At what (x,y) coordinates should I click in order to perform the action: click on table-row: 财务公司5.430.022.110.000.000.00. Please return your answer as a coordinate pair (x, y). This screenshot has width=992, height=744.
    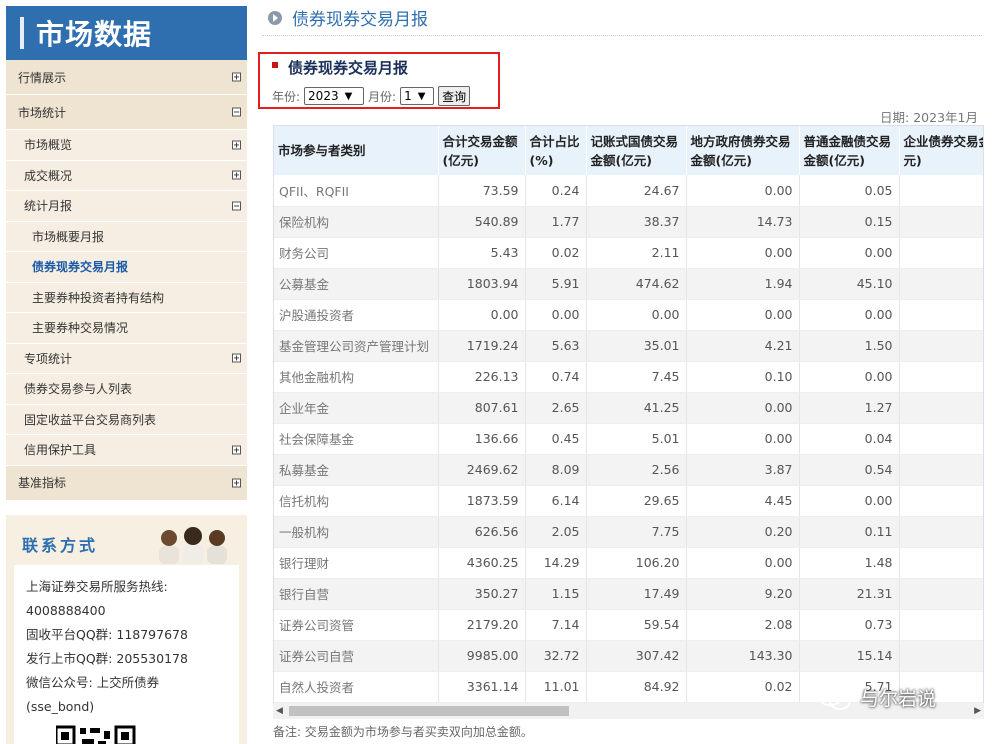
    Looking at the image, I should click on (628, 253).